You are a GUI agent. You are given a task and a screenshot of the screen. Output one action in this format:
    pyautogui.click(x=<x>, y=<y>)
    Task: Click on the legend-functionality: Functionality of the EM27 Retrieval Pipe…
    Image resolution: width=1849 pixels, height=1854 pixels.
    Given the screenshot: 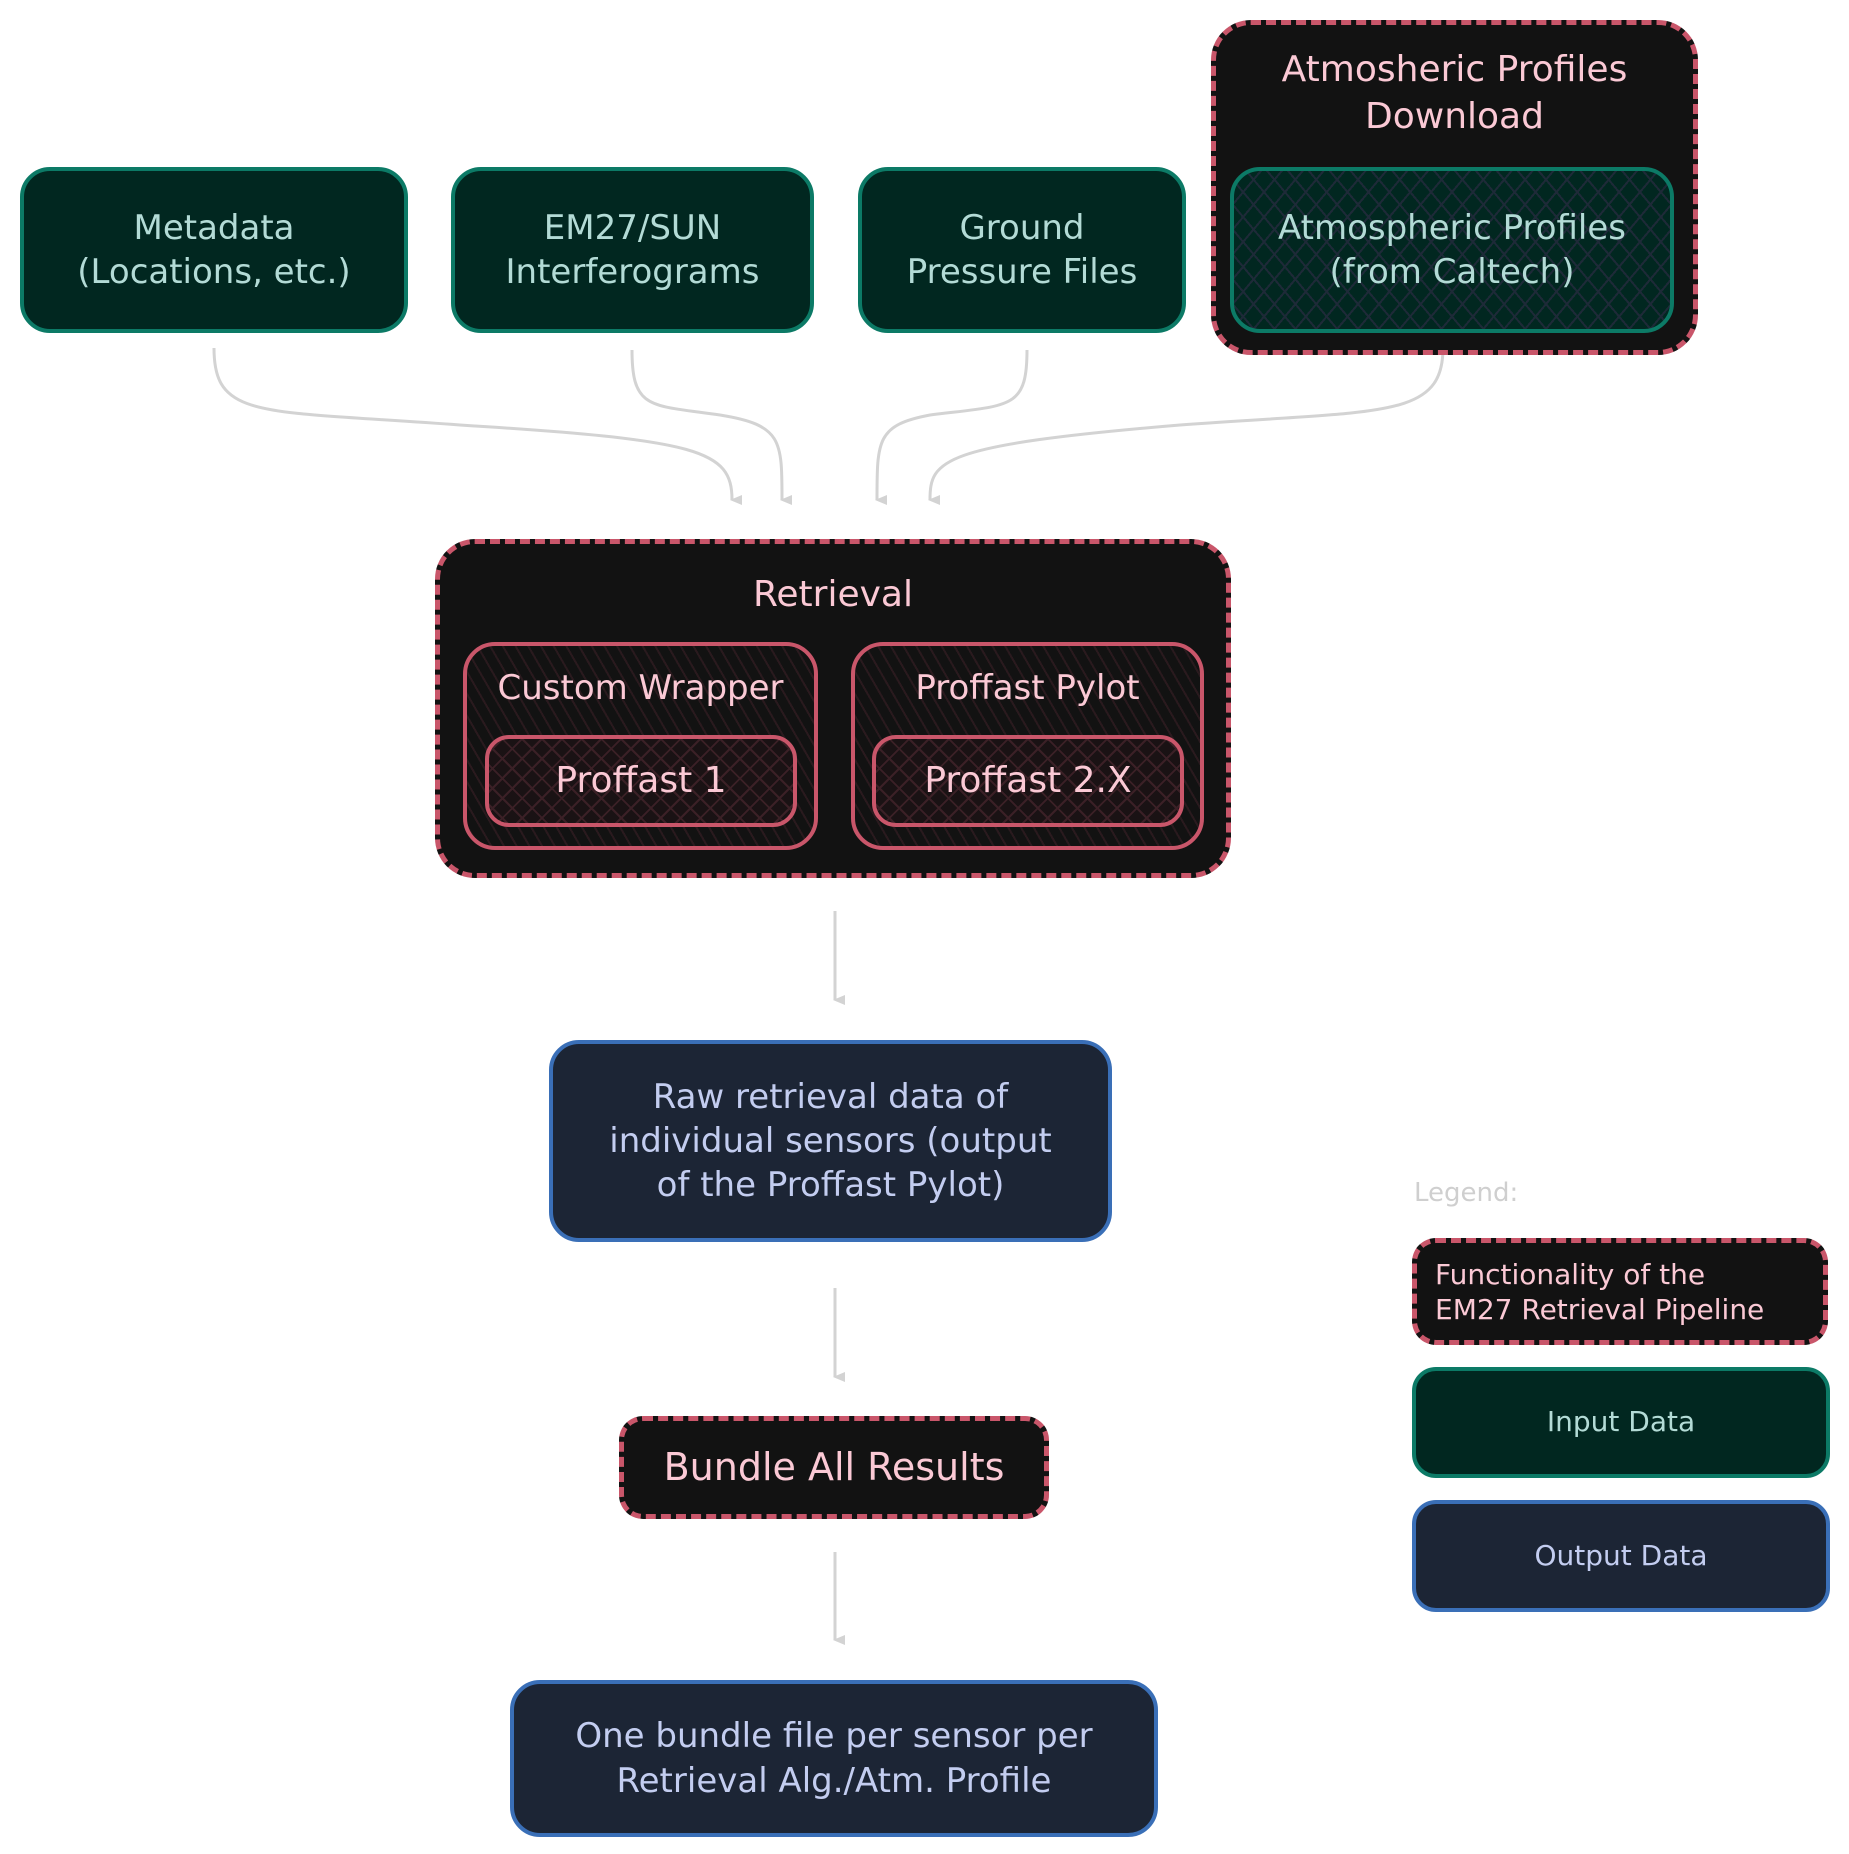 What is the action you would take?
    pyautogui.click(x=1620, y=1291)
    